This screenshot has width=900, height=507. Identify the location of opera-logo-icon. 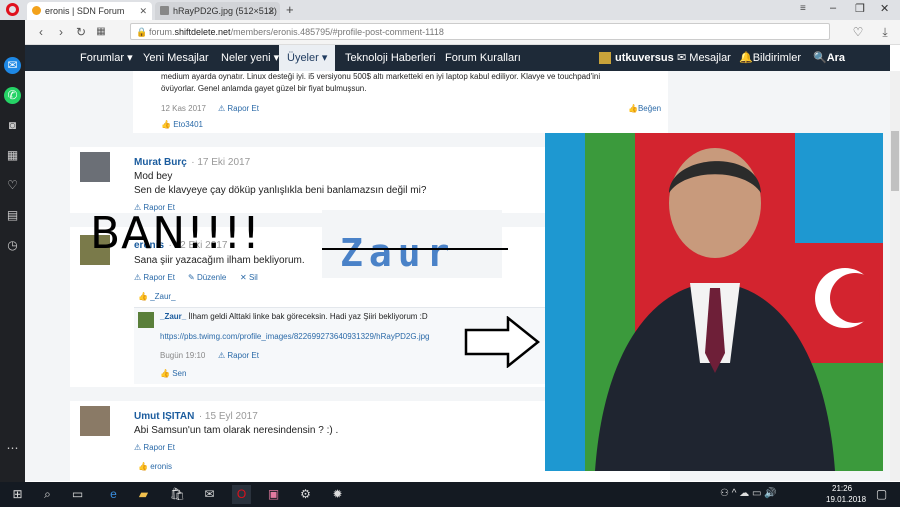
(12, 9).